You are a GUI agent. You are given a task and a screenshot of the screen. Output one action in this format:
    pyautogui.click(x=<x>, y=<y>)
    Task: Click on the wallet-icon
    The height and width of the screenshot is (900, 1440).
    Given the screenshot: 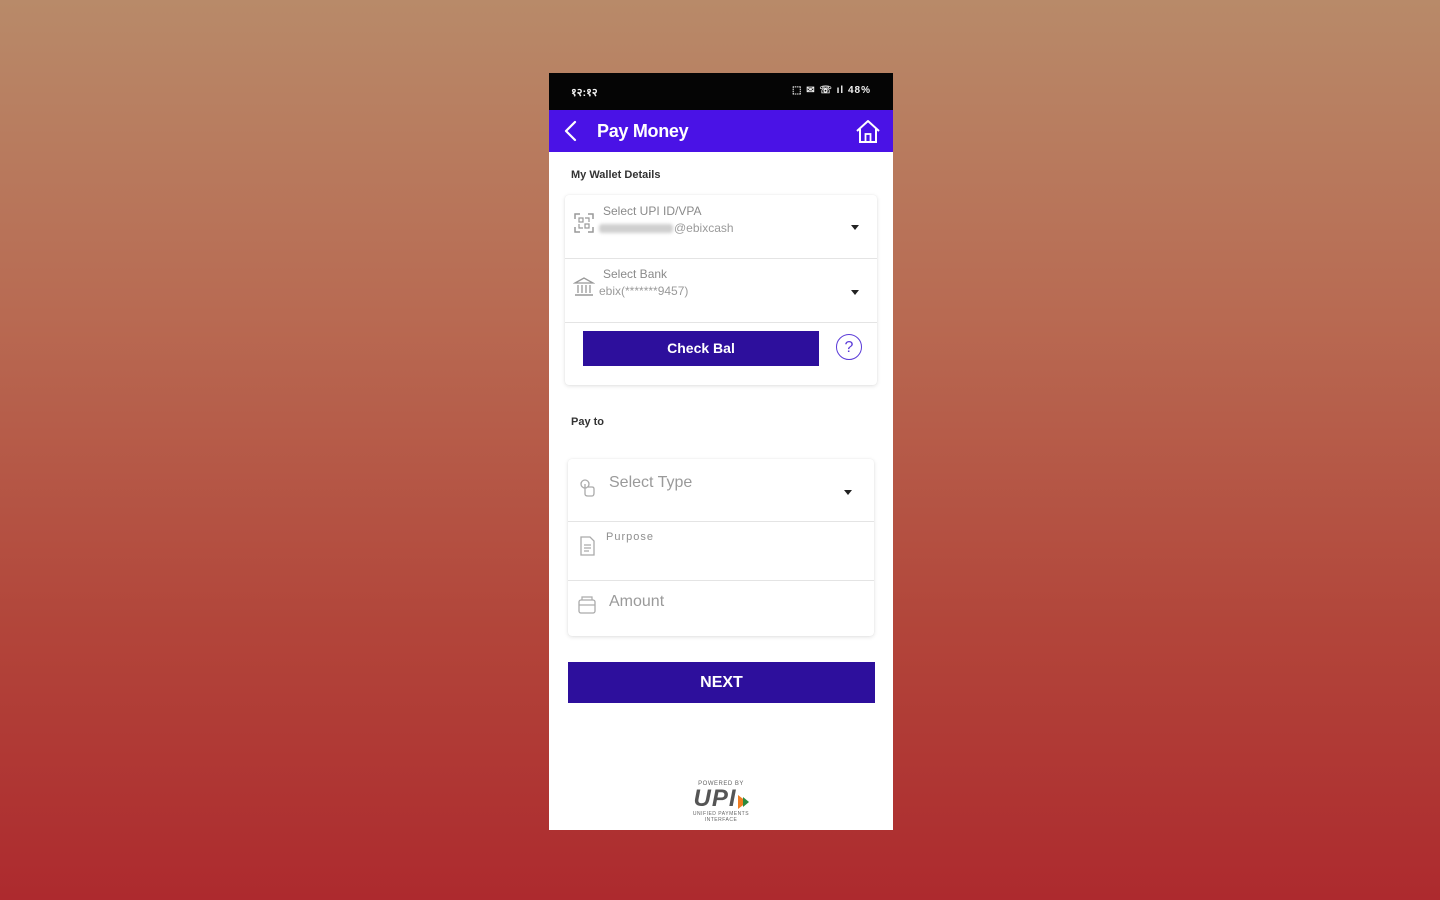 What is the action you would take?
    pyautogui.click(x=587, y=605)
    